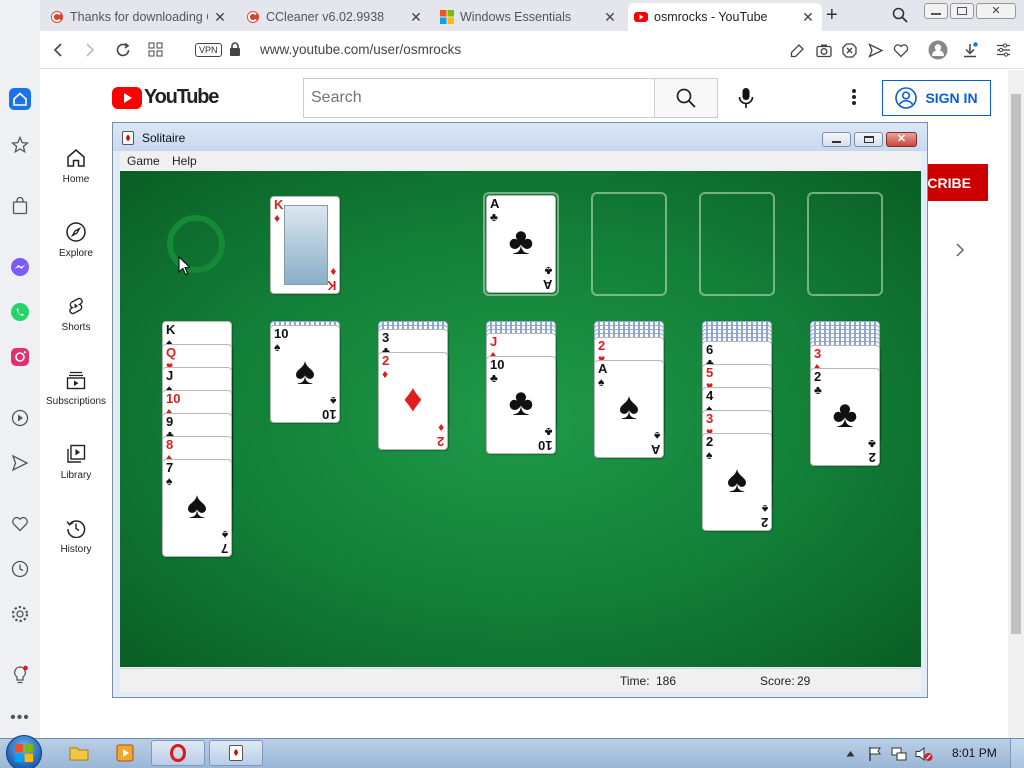 The image size is (1024, 768). What do you see at coordinates (178, 753) in the screenshot?
I see `taskbar-opera` at bounding box center [178, 753].